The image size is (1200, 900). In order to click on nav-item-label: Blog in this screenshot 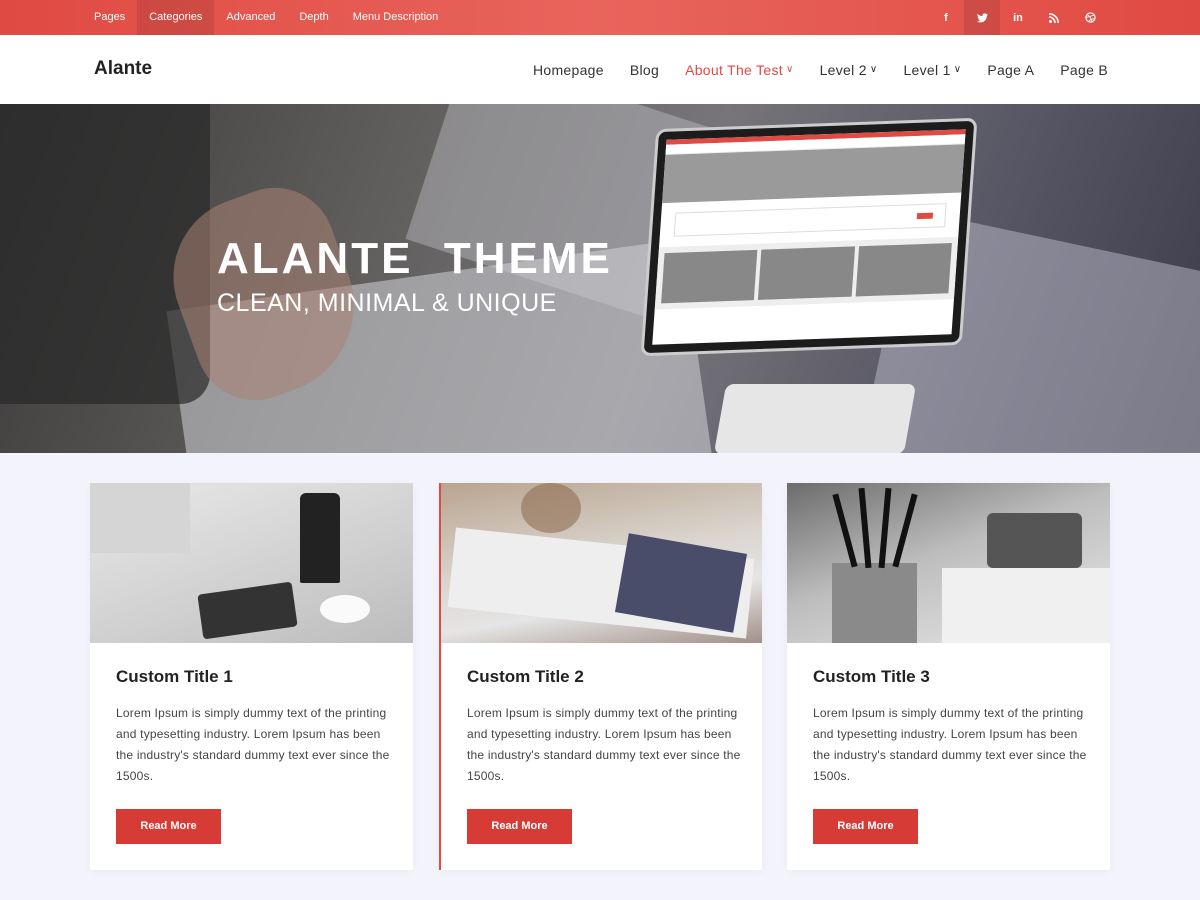, I will do `click(644, 69)`.